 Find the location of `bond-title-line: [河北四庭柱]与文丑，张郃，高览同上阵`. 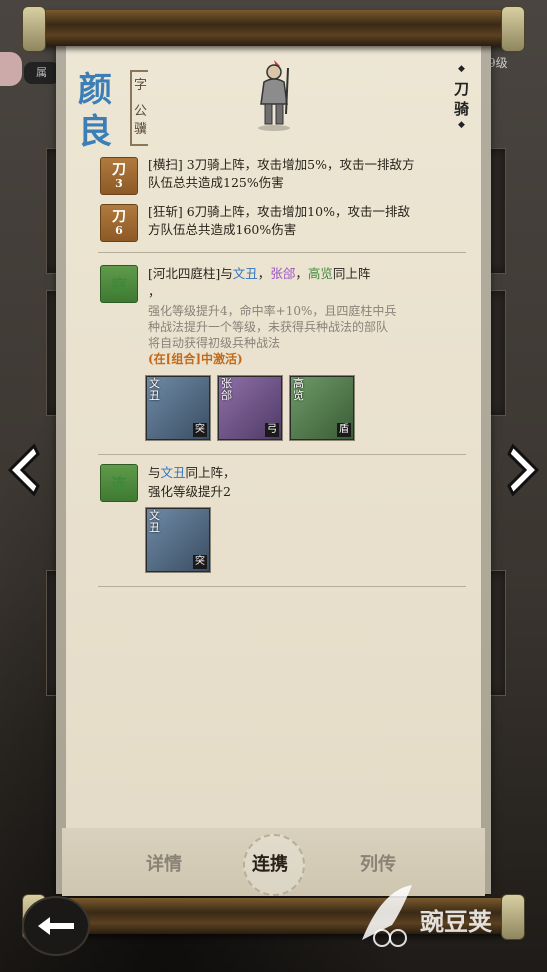

bond-title-line: [河北四庭柱]与文丑，张郃，高览同上阵 is located at coordinates (259, 274).